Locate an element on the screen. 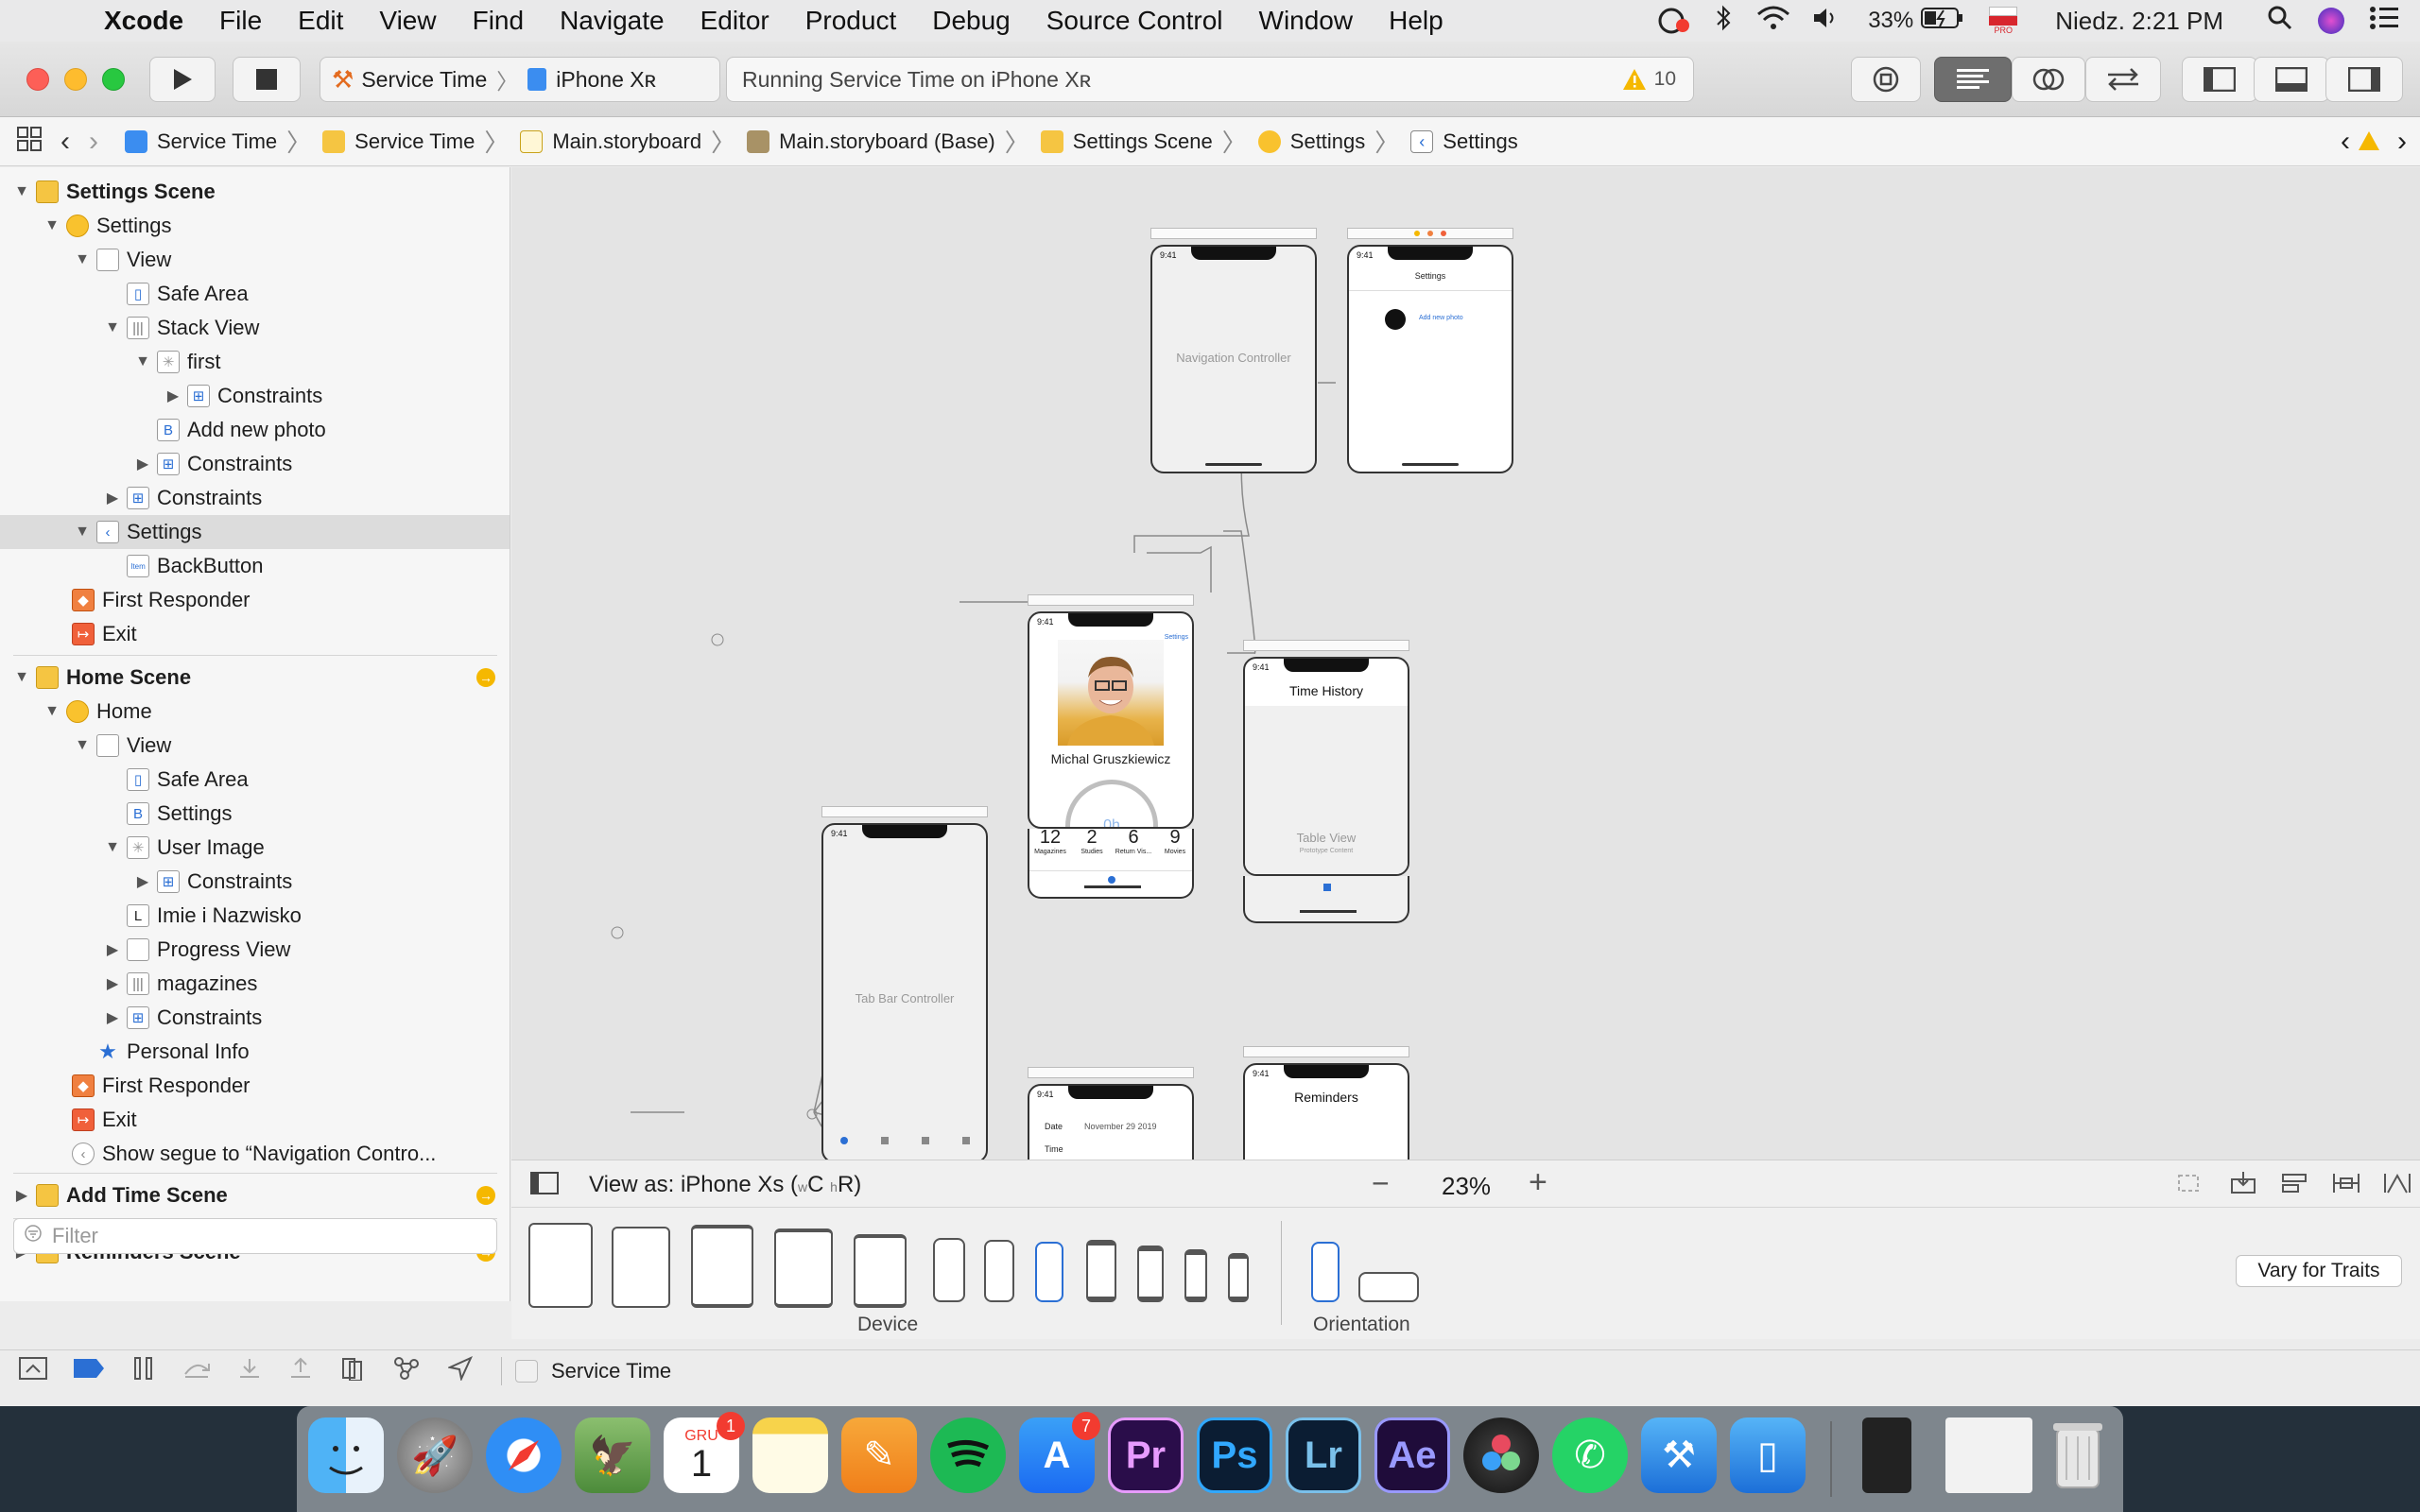 Image resolution: width=2420 pixels, height=1512 pixels. spotlight-icon is located at coordinates (2280, 21).